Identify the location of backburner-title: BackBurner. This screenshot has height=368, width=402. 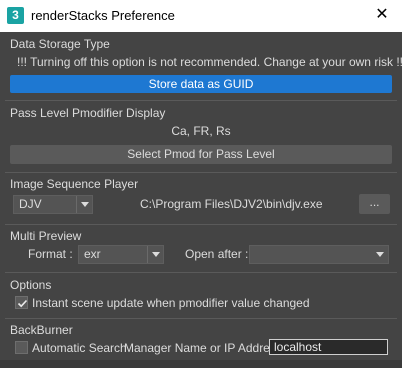
(41, 330).